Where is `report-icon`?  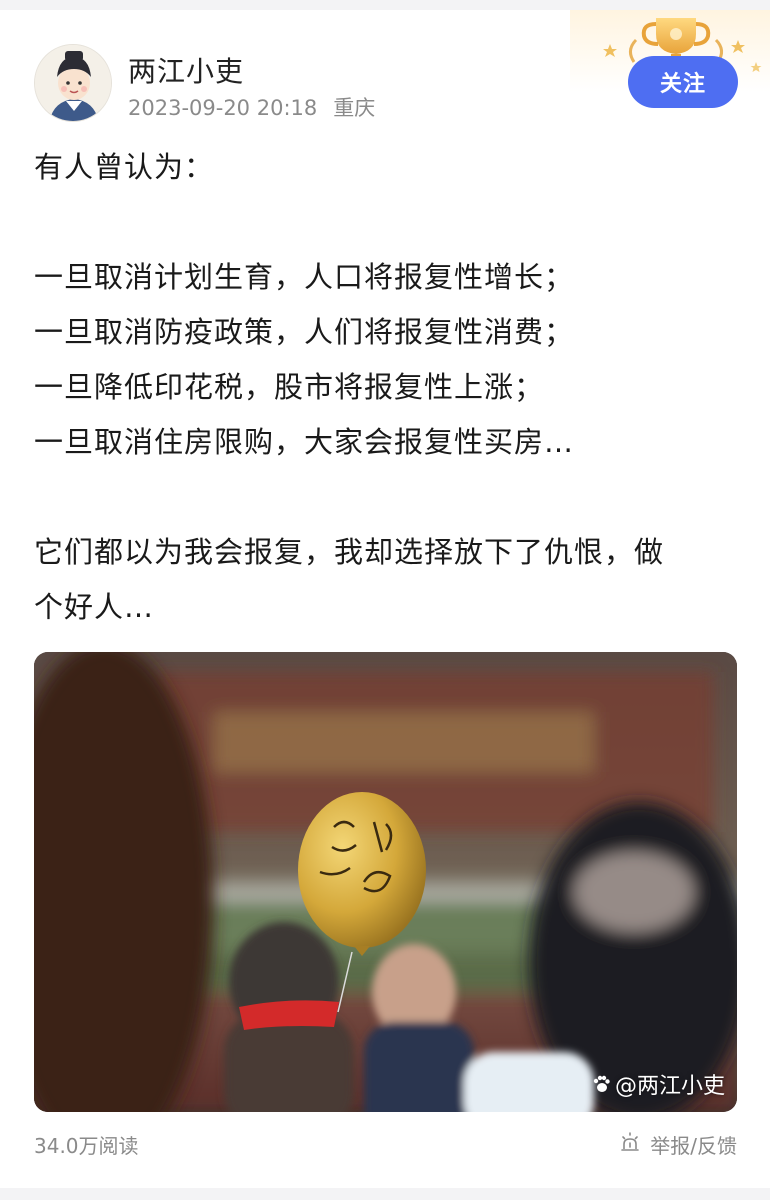 report-icon is located at coordinates (630, 1144).